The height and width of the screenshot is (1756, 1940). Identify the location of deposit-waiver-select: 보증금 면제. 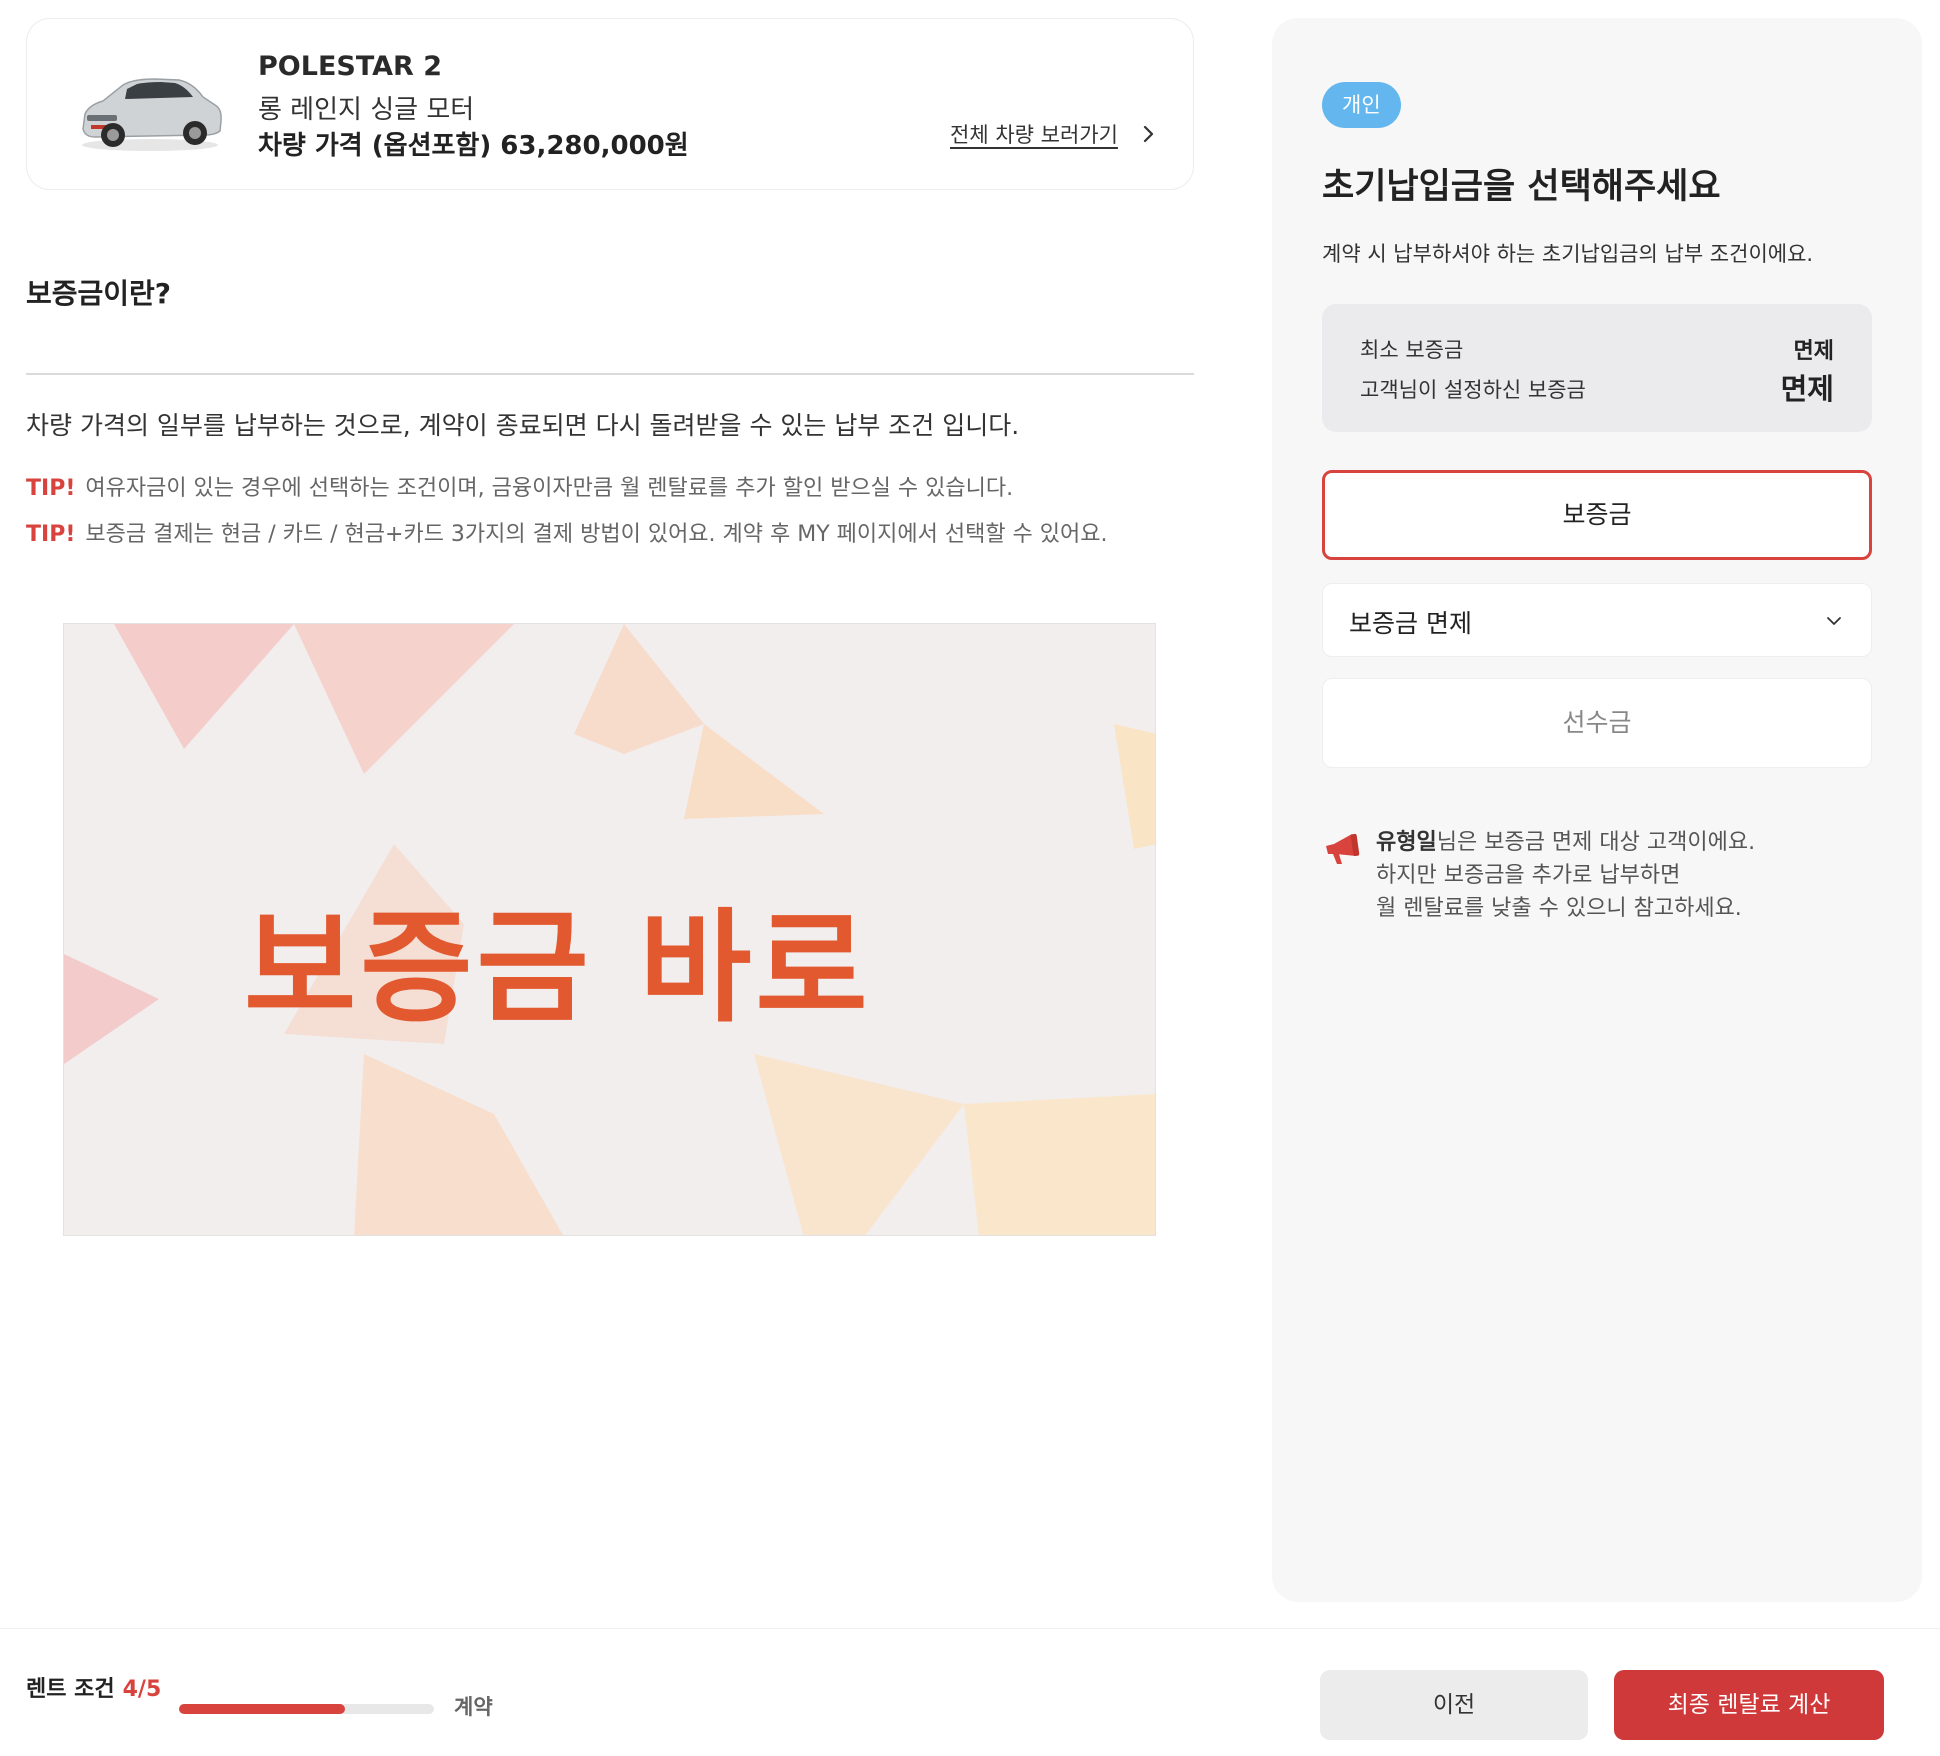
(1597, 620).